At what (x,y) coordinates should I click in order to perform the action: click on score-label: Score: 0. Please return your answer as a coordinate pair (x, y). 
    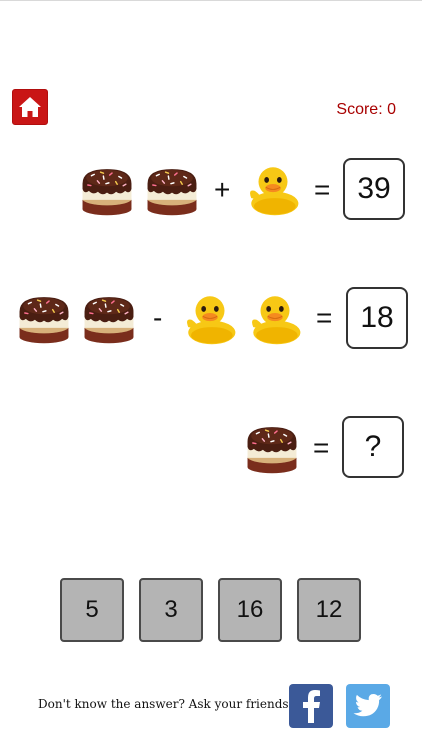
    Looking at the image, I should click on (366, 109).